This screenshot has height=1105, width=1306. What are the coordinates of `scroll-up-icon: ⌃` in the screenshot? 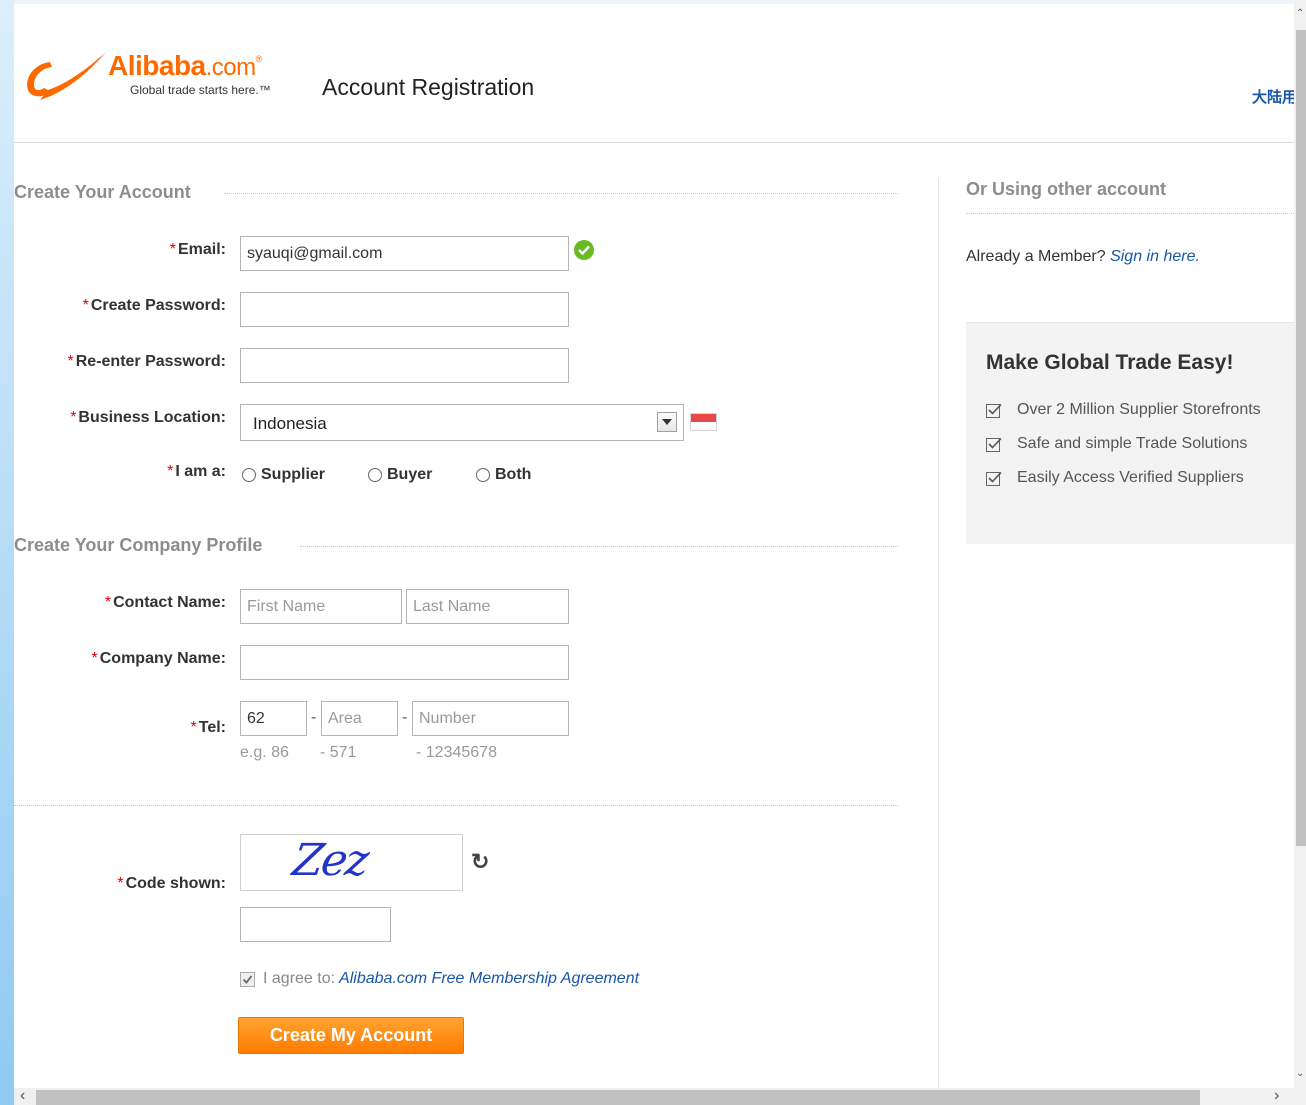 It's located at (1300, 13).